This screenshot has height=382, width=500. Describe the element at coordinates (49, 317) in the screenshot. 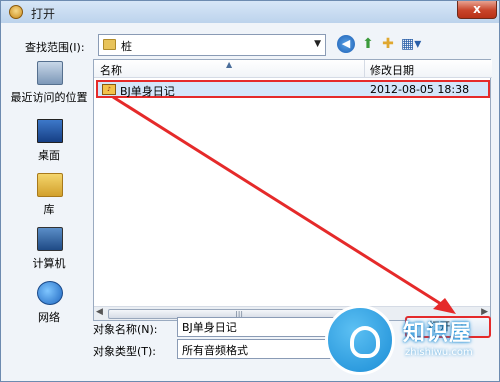

I see `sidebar-item-label: 网络` at that location.